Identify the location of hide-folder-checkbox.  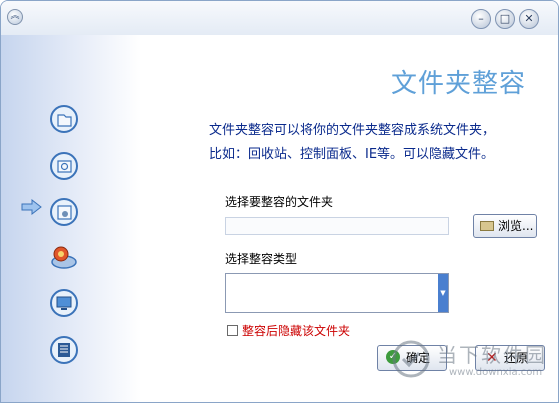
(232, 330).